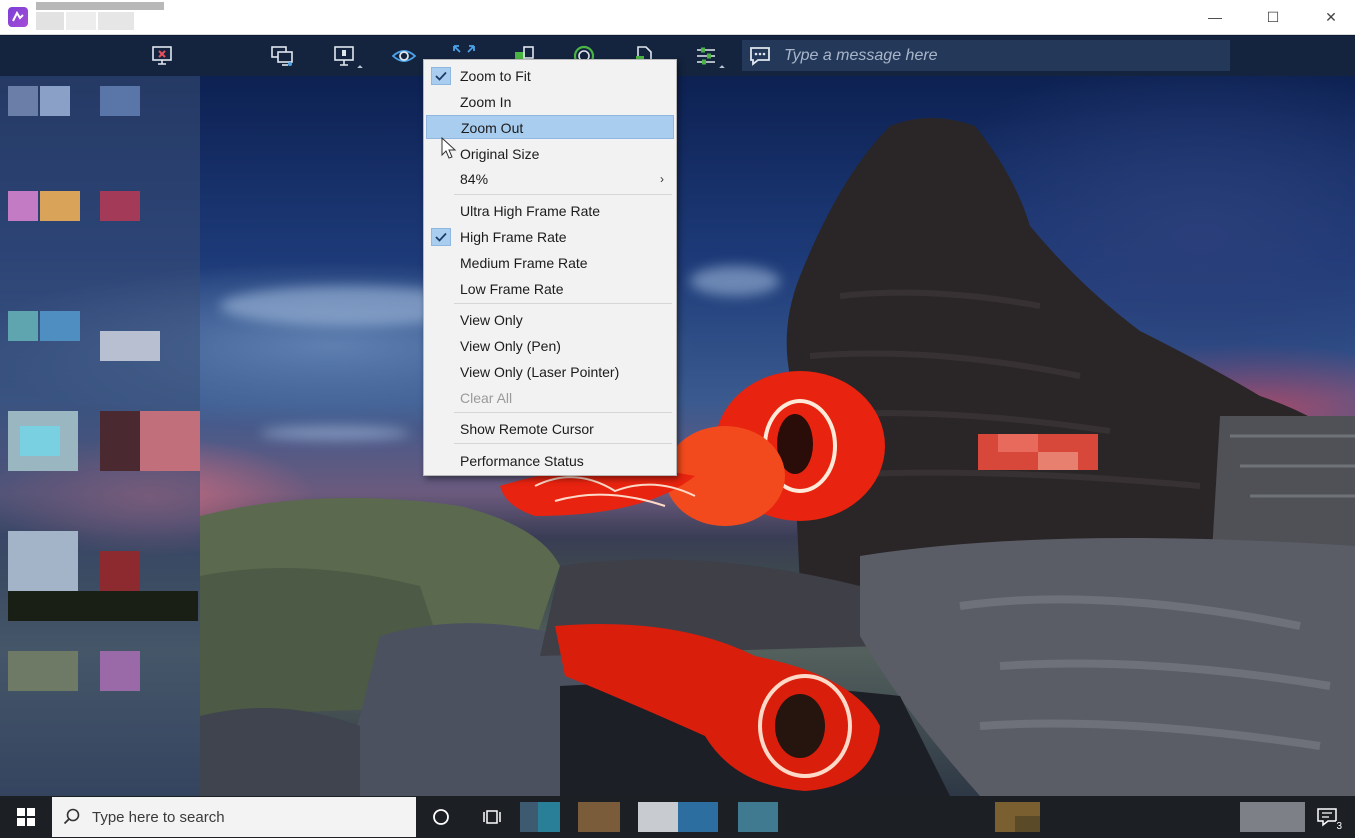 The image size is (1355, 838). I want to click on menu-item-low-frame-rate: Low Frame Rate, so click(550, 289).